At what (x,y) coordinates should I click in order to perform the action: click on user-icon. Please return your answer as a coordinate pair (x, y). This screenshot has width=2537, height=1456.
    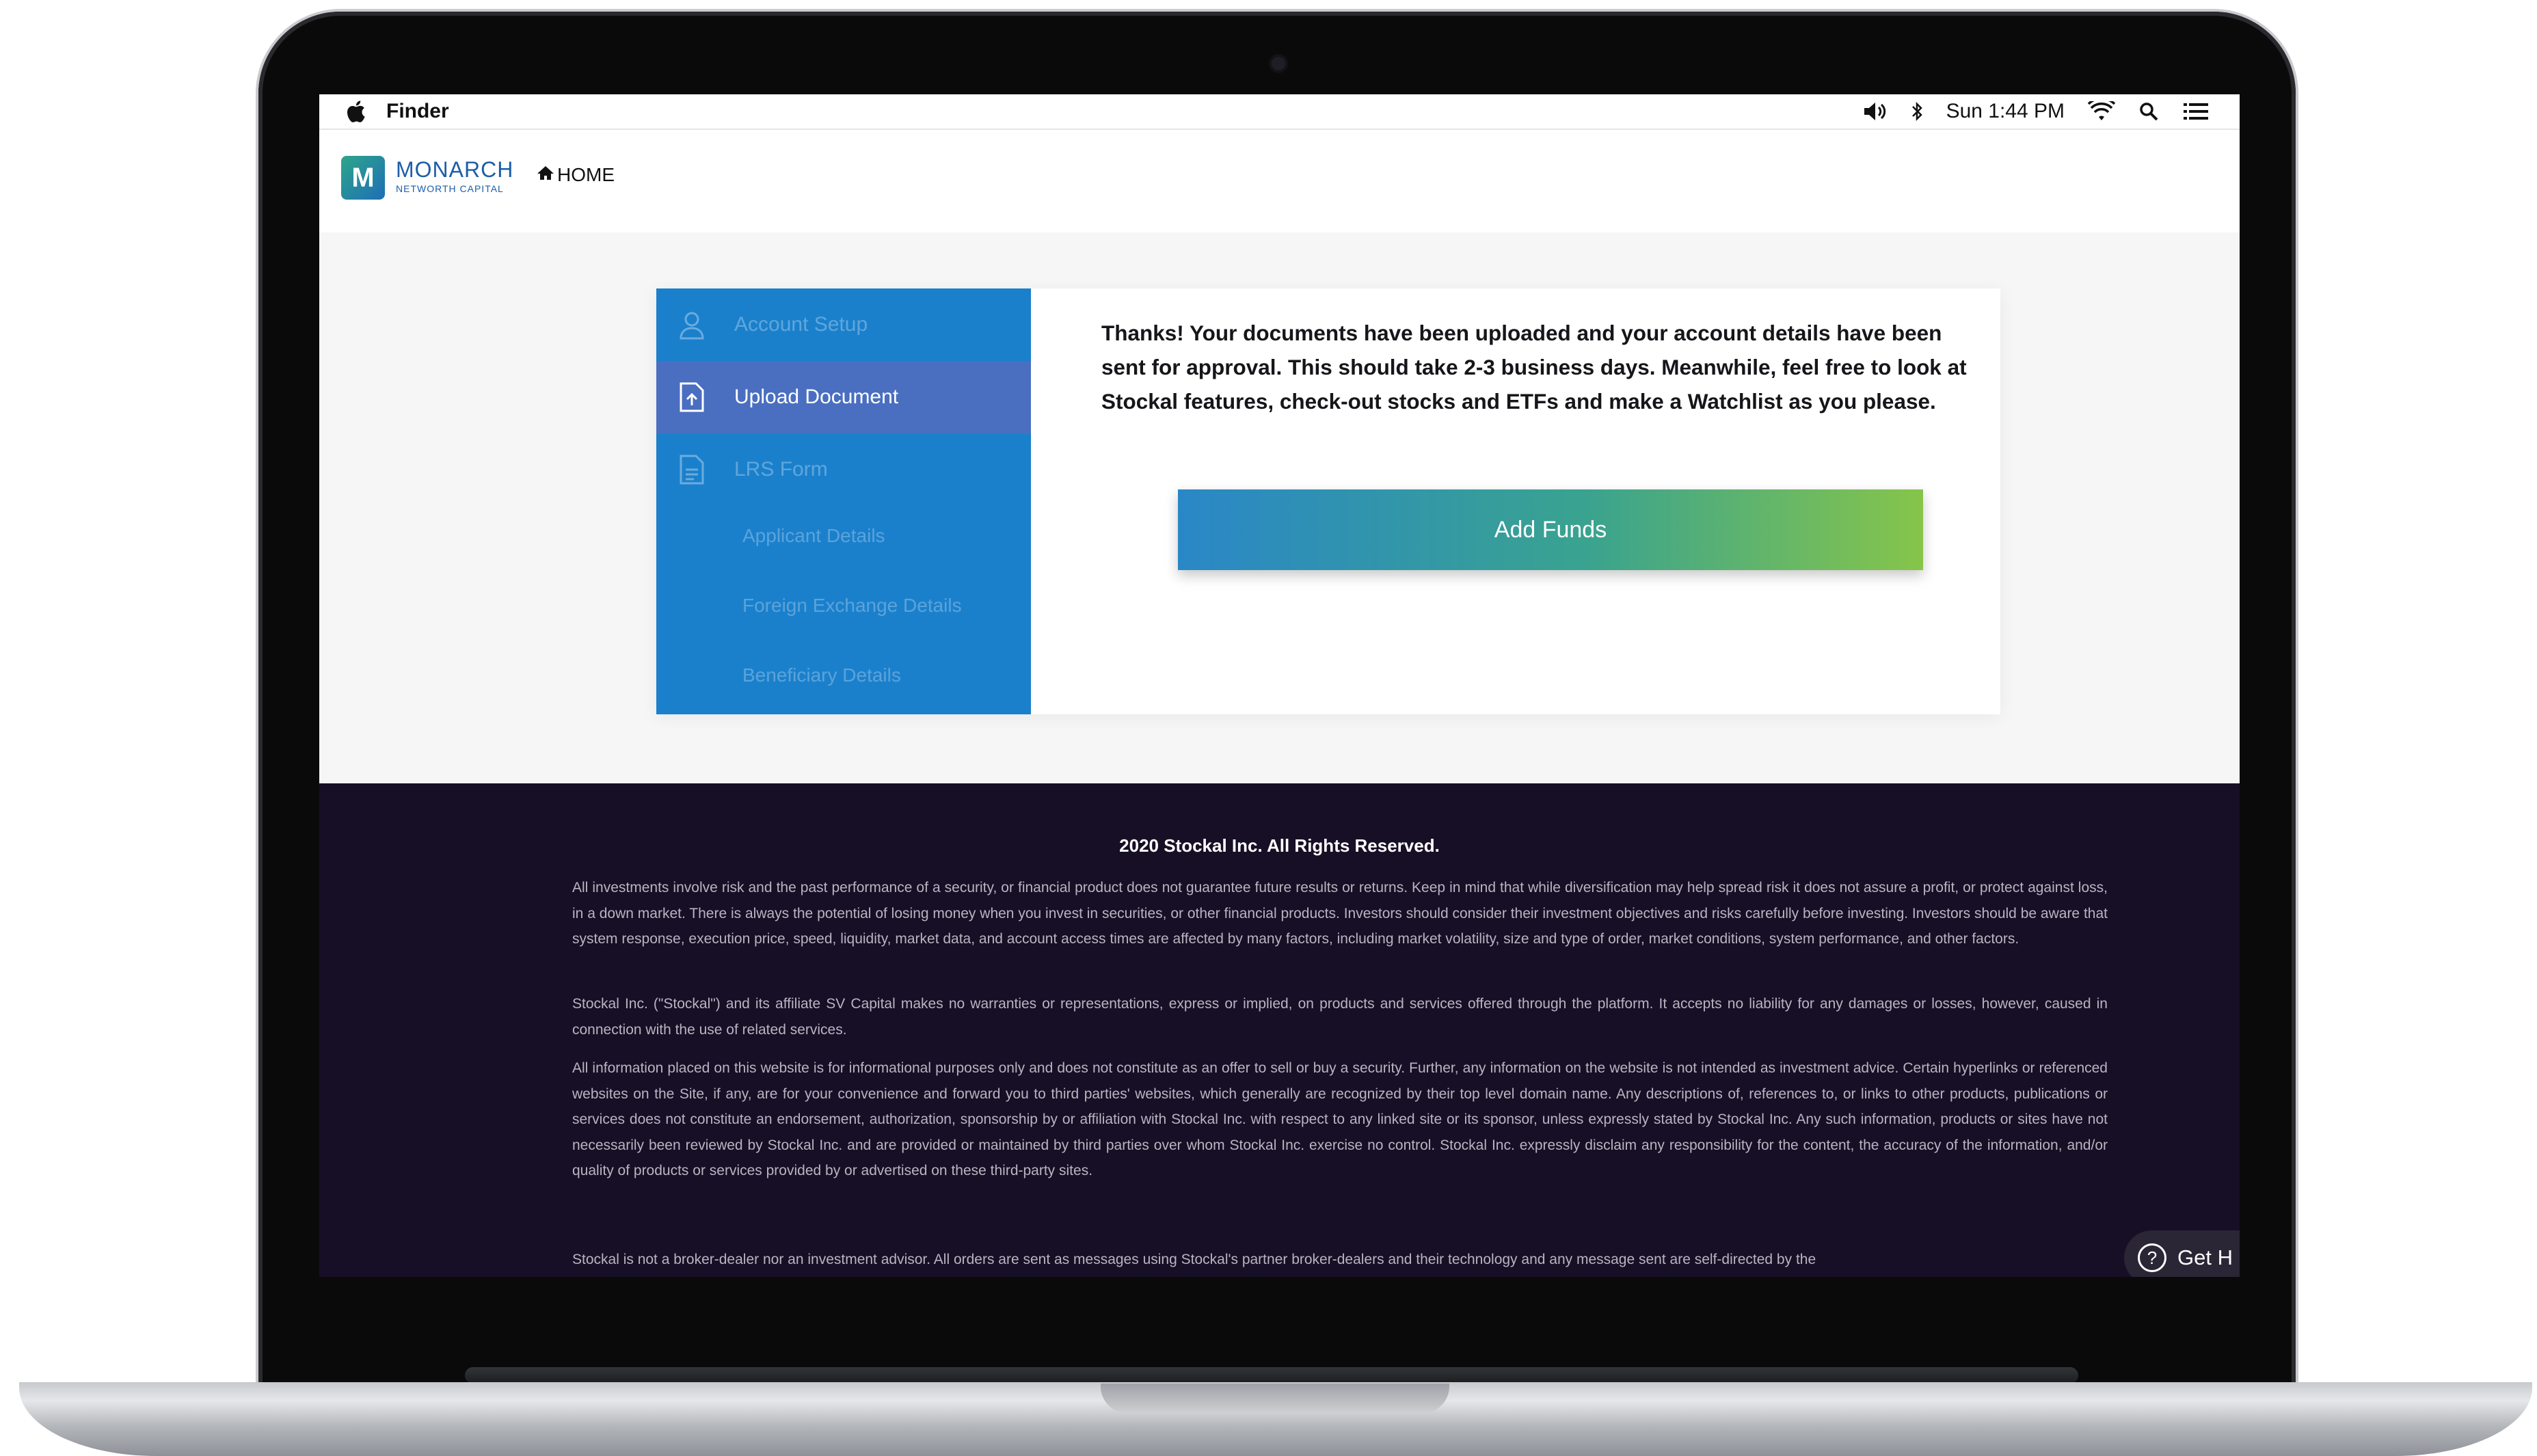
    Looking at the image, I should click on (691, 324).